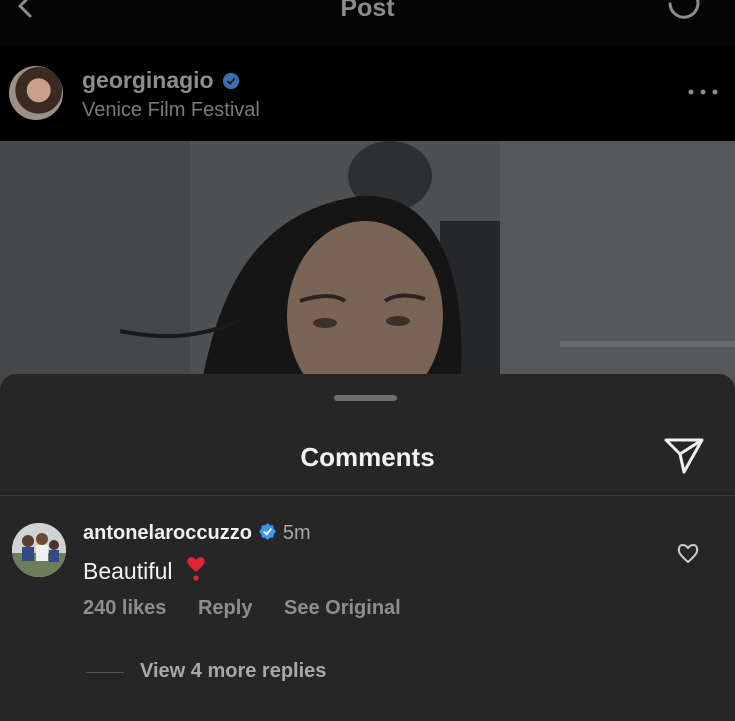 This screenshot has width=735, height=721. Describe the element at coordinates (195, 569) in the screenshot. I see `heart-exclamation-emoji-icon` at that location.